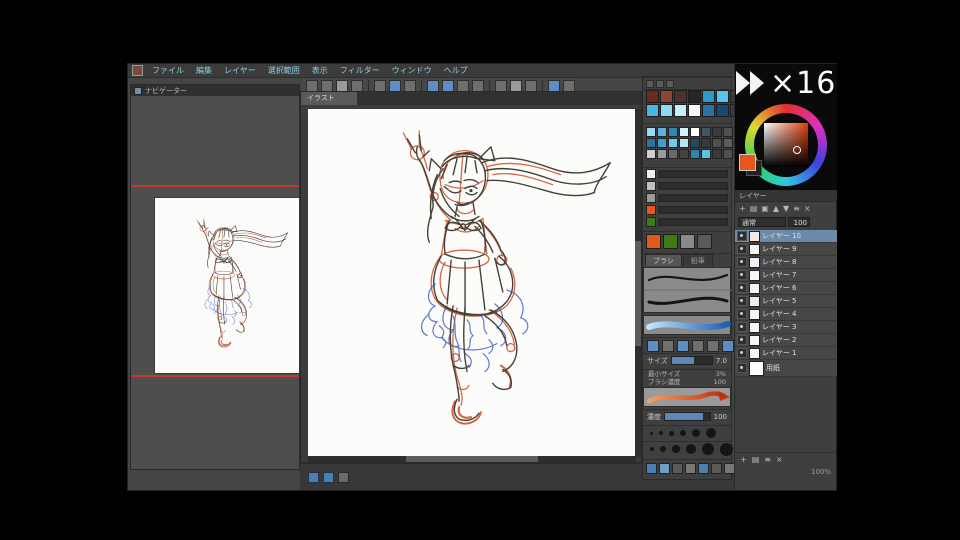  What do you see at coordinates (796, 208) in the screenshot?
I see `layer-options-icon: ≡` at bounding box center [796, 208].